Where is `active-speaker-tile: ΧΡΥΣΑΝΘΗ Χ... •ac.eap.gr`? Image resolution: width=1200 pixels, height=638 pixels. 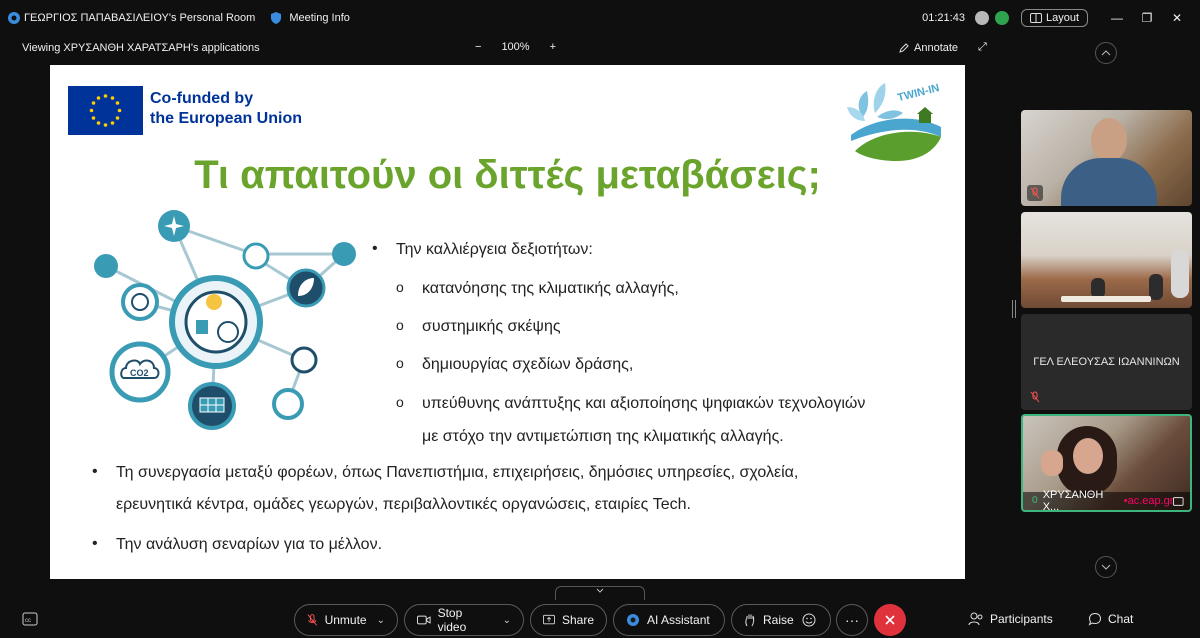 active-speaker-tile: ΧΡΥΣΑΝΘΗ Χ... •ac.eap.gr is located at coordinates (1106, 463).